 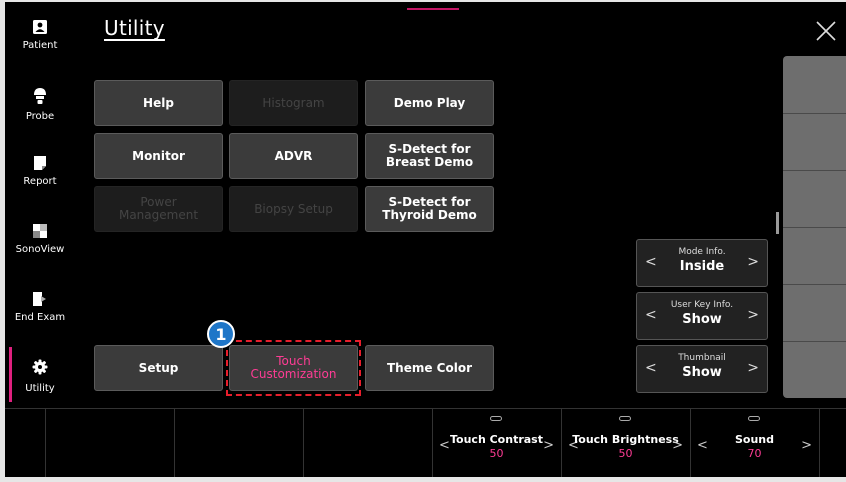 I want to click on touch-brightness-knob: < Touch Brightness 50 >, so click(x=625, y=443).